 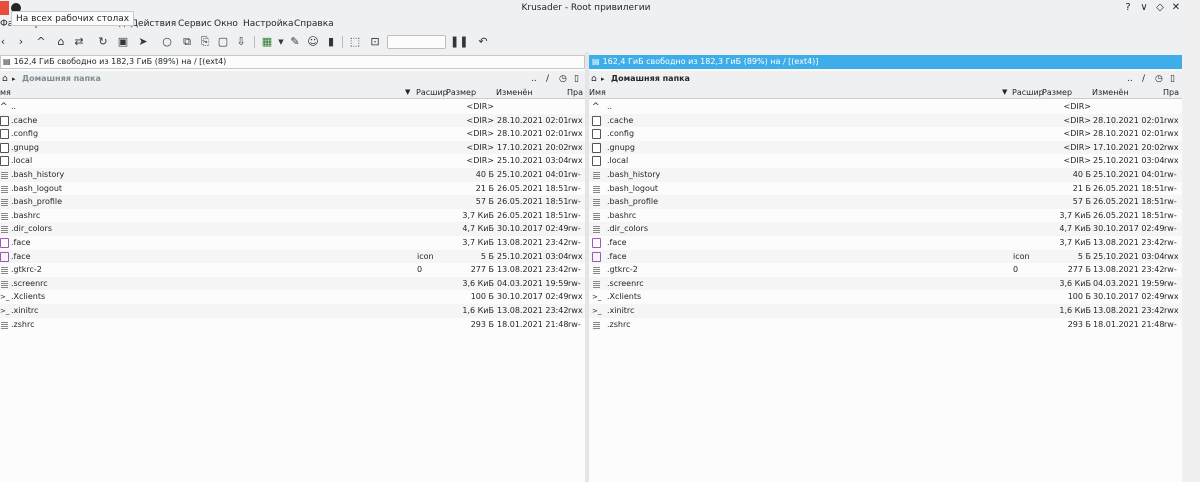 I want to click on delete-icon: ▮, so click(x=331, y=42).